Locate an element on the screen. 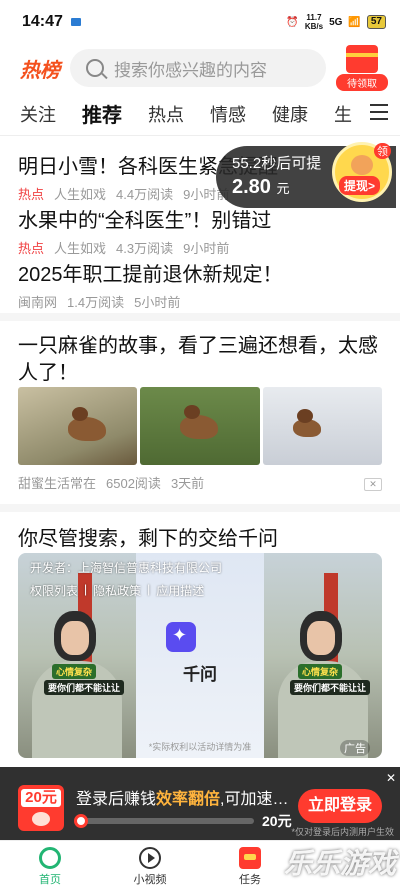 The width and height of the screenshot is (400, 889). tab-health: 健康 is located at coordinates (290, 114).